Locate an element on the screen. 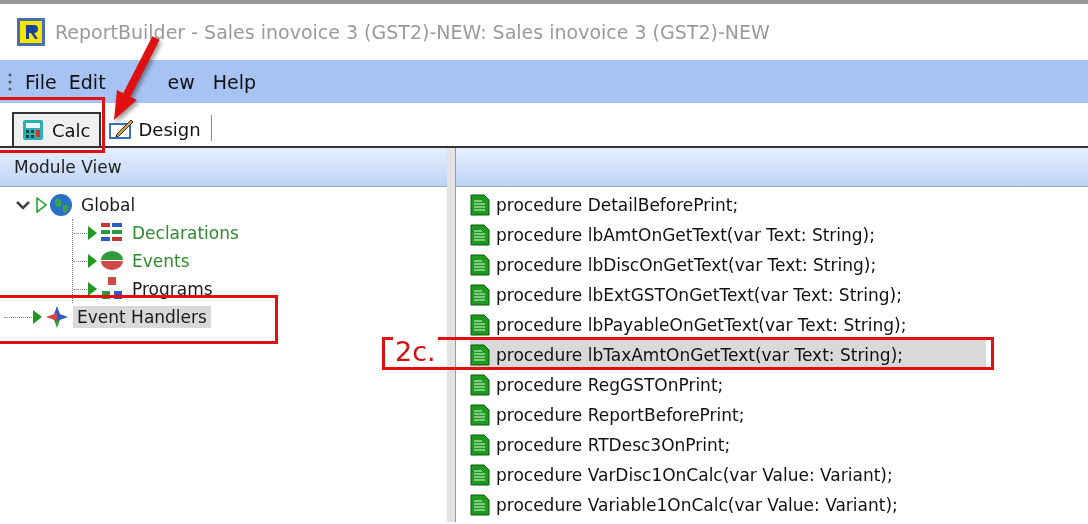 The width and height of the screenshot is (1088, 524). procedure-row: procedure lbTaxAmtOnGetText(var Text: String); is located at coordinates (728, 355).